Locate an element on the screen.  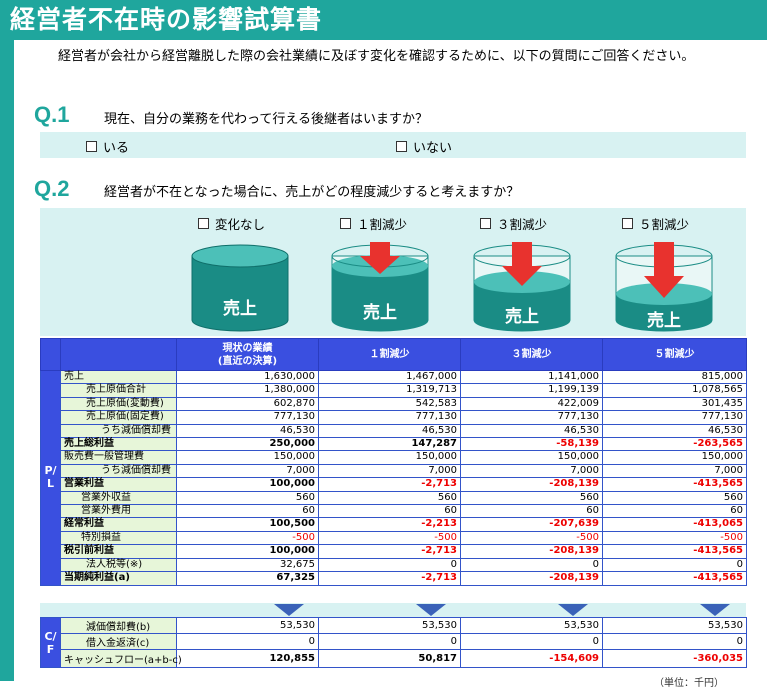
header-10pct-label: １割減少 is located at coordinates (389, 354).